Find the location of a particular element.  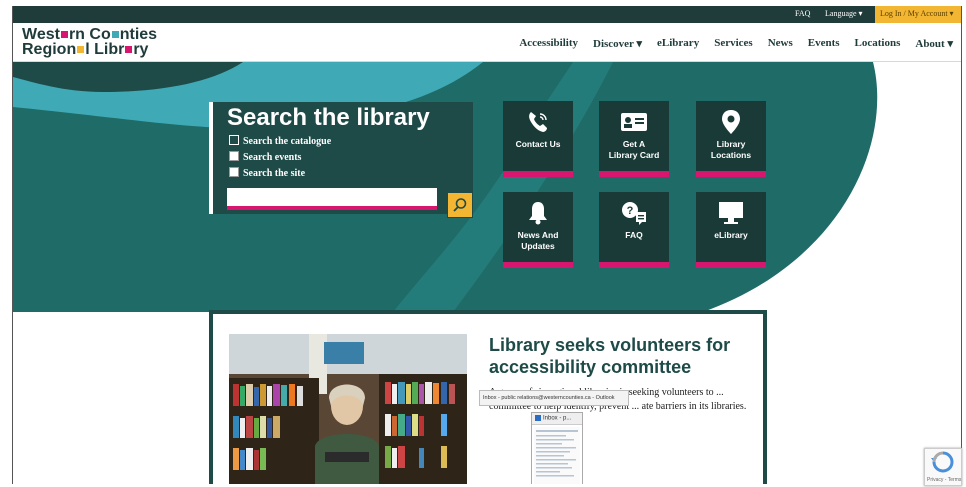

thumbnail-preview is located at coordinates (557, 455).